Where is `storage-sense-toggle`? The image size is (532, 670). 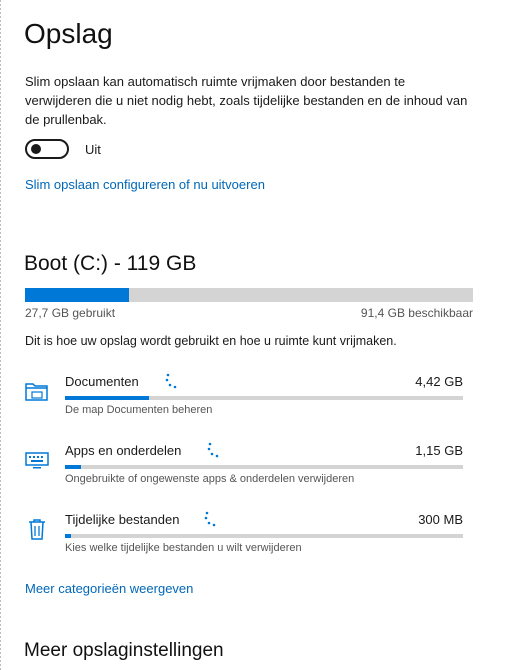 storage-sense-toggle is located at coordinates (47, 149).